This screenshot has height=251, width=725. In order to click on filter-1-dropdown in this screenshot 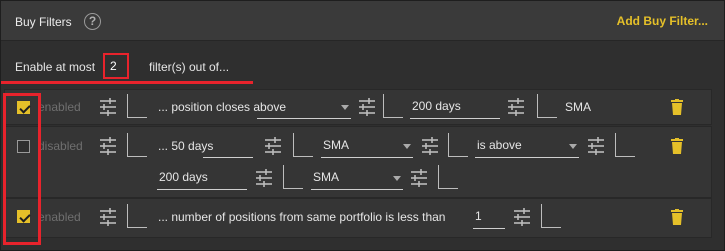, I will do `click(304, 107)`.